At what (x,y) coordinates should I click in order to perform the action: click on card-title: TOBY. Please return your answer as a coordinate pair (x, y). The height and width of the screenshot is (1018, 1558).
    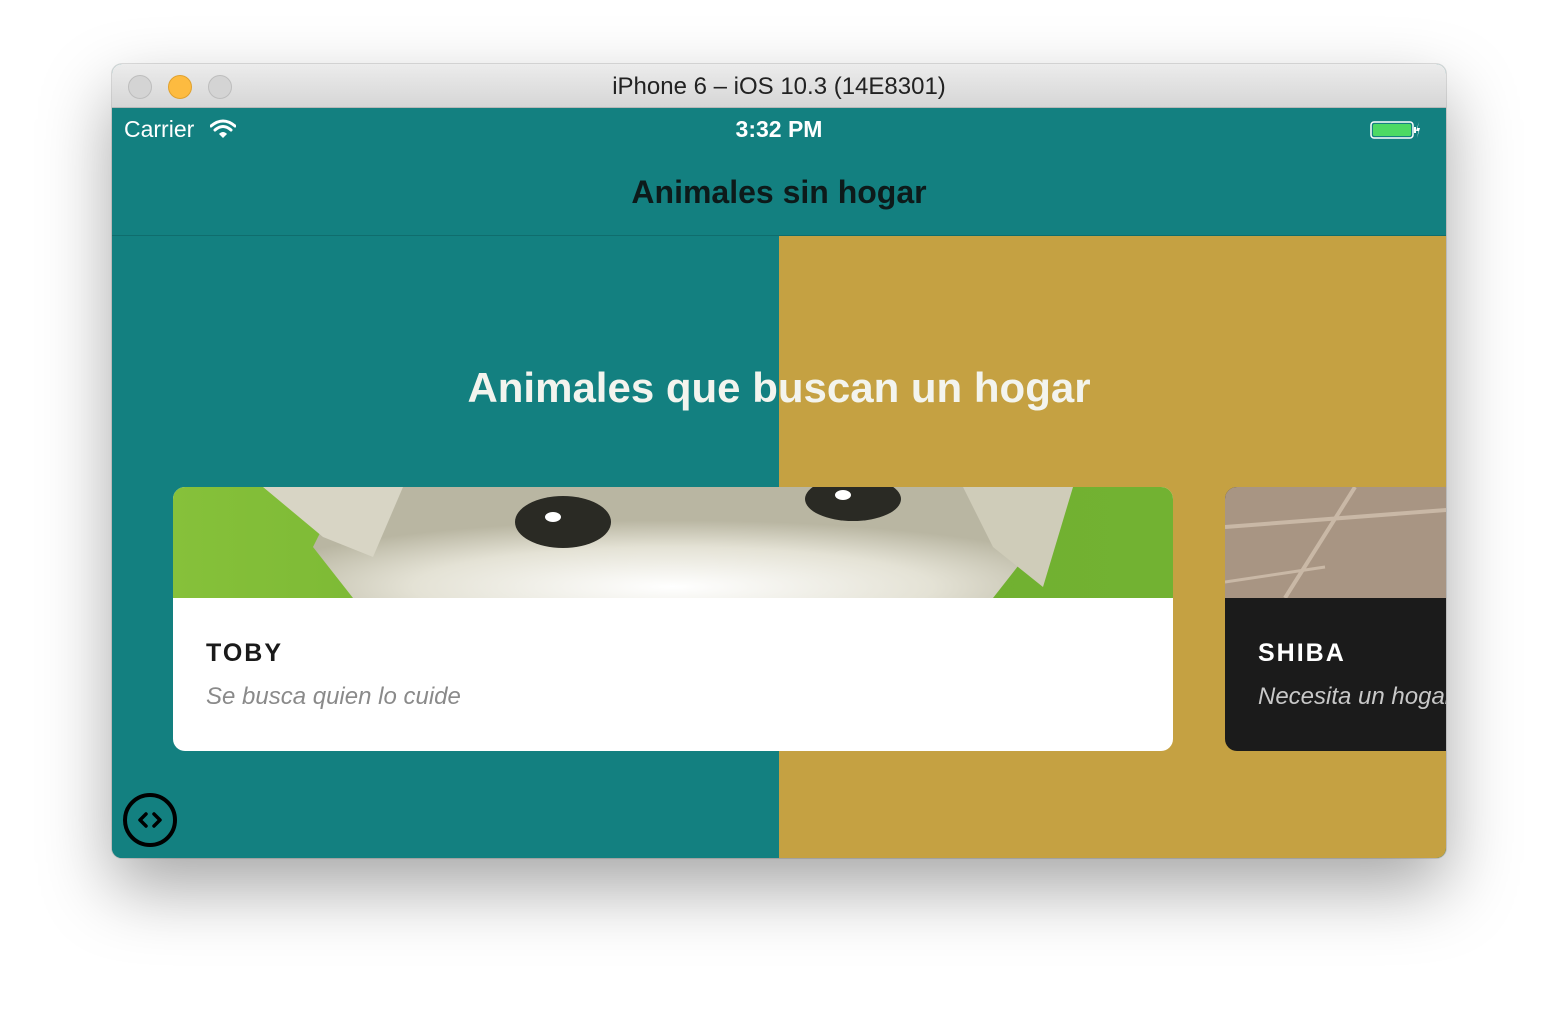
    Looking at the image, I should click on (244, 653).